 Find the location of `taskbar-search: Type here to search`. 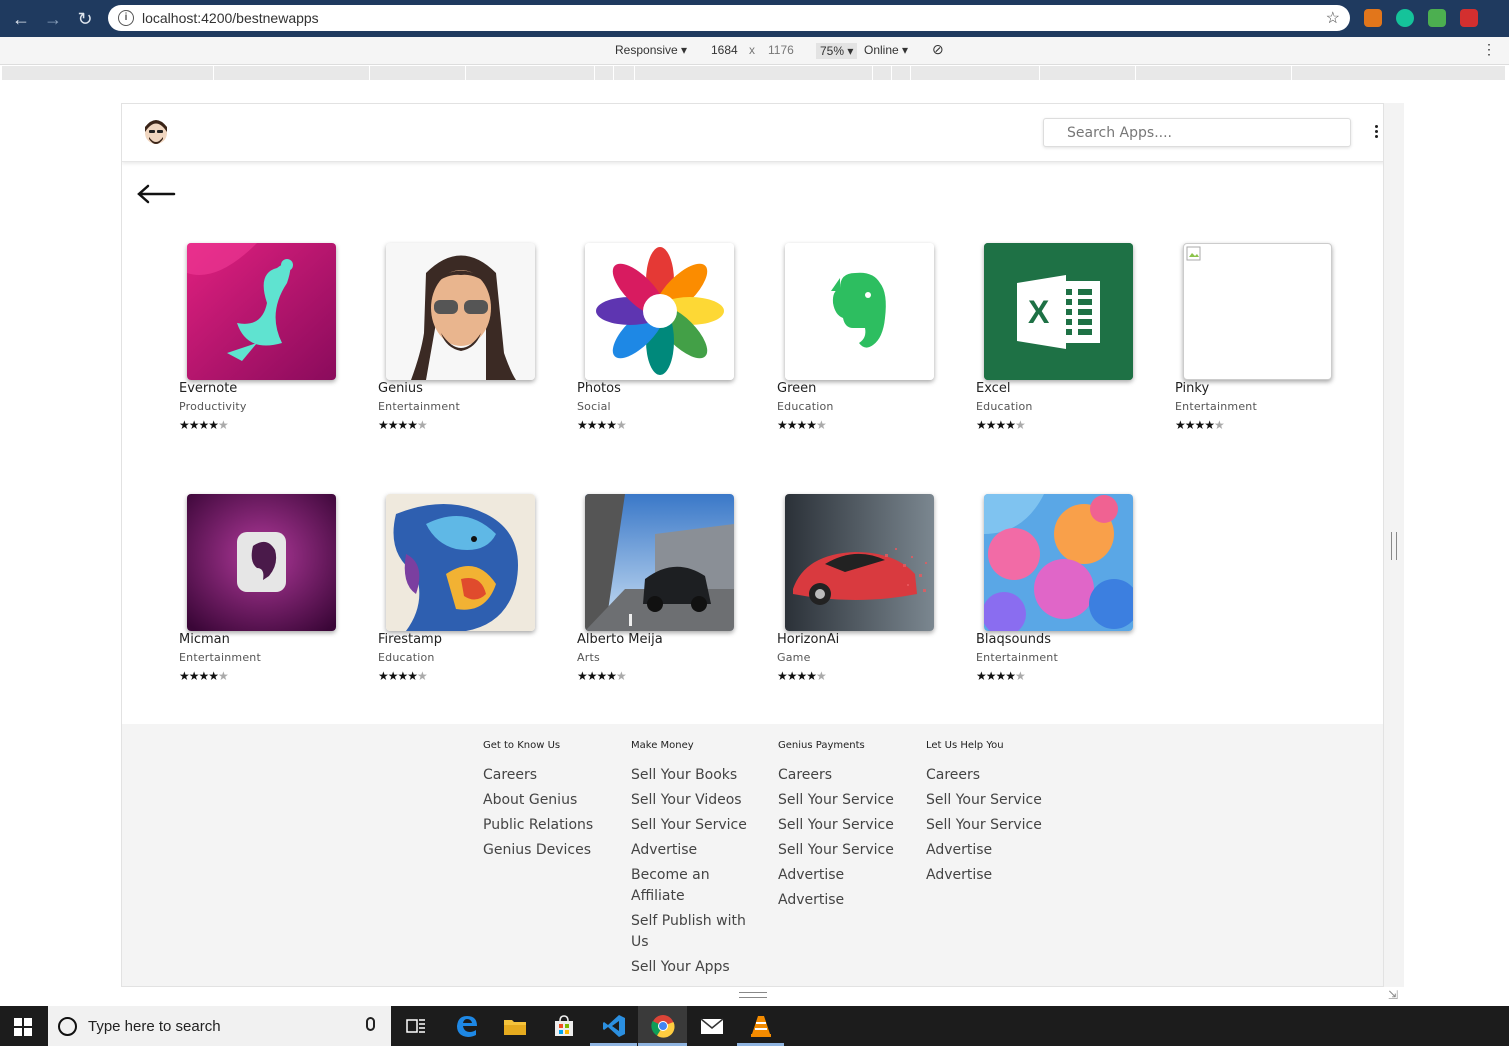

taskbar-search: Type here to search is located at coordinates (219, 1026).